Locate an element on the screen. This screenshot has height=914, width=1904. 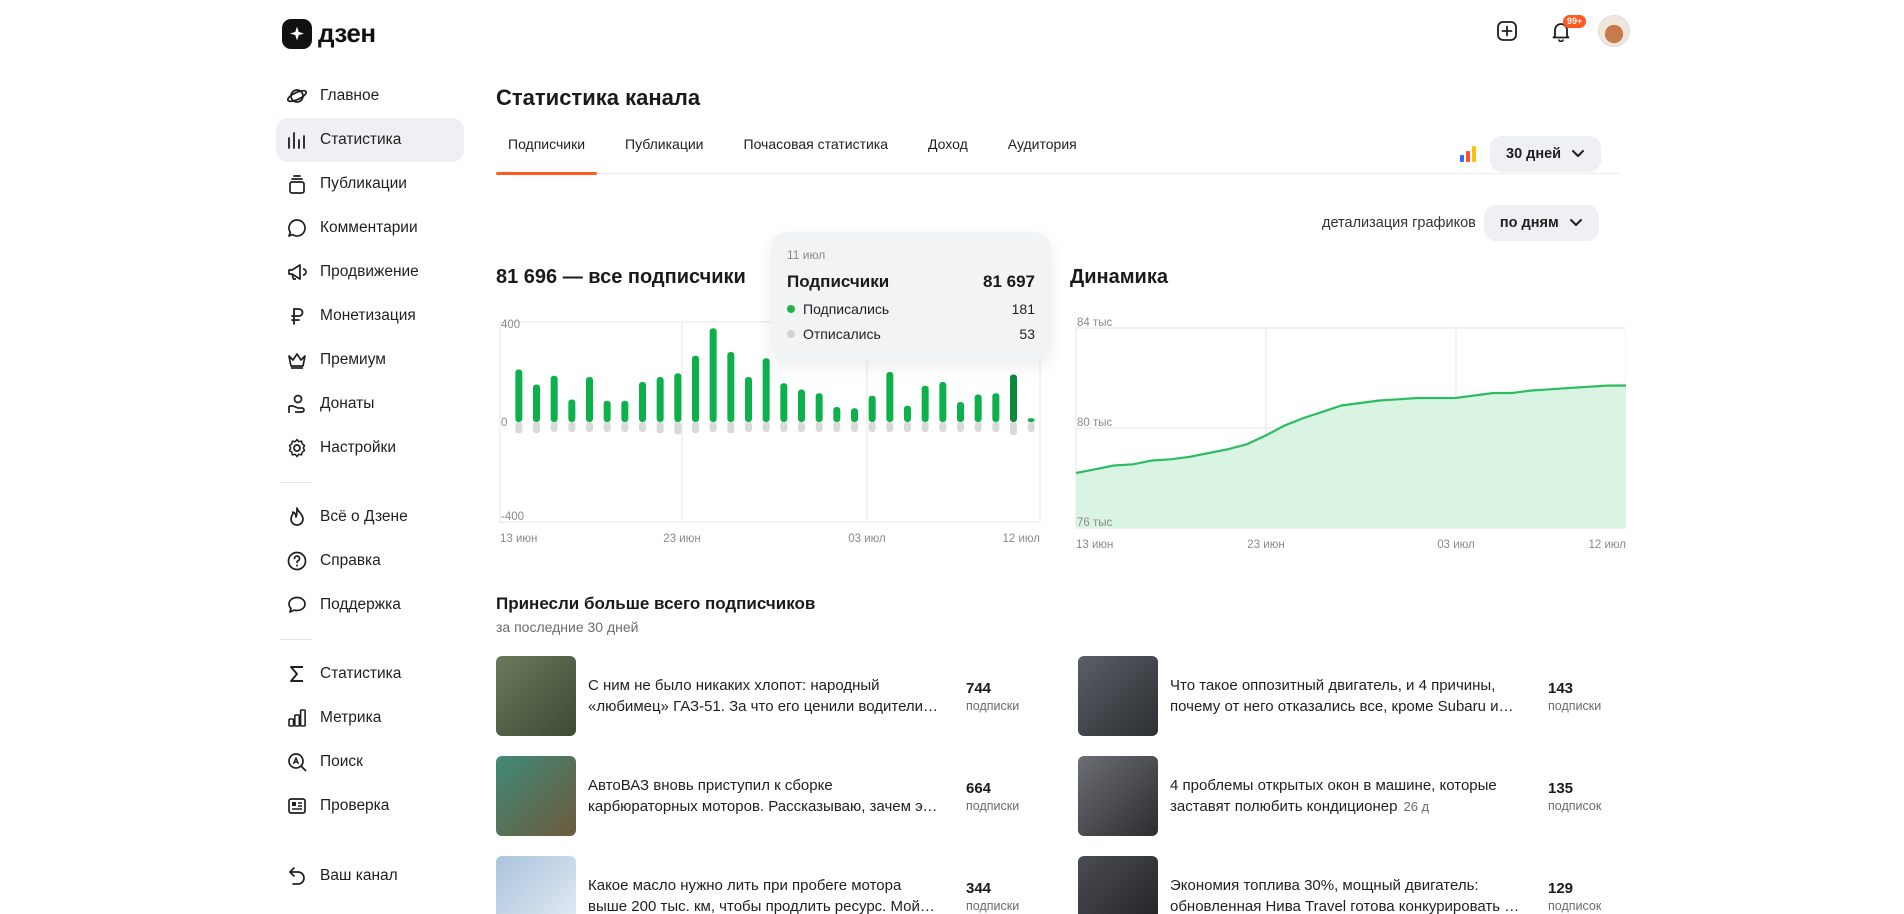
notifications-button: 99+ is located at coordinates (1565, 31).